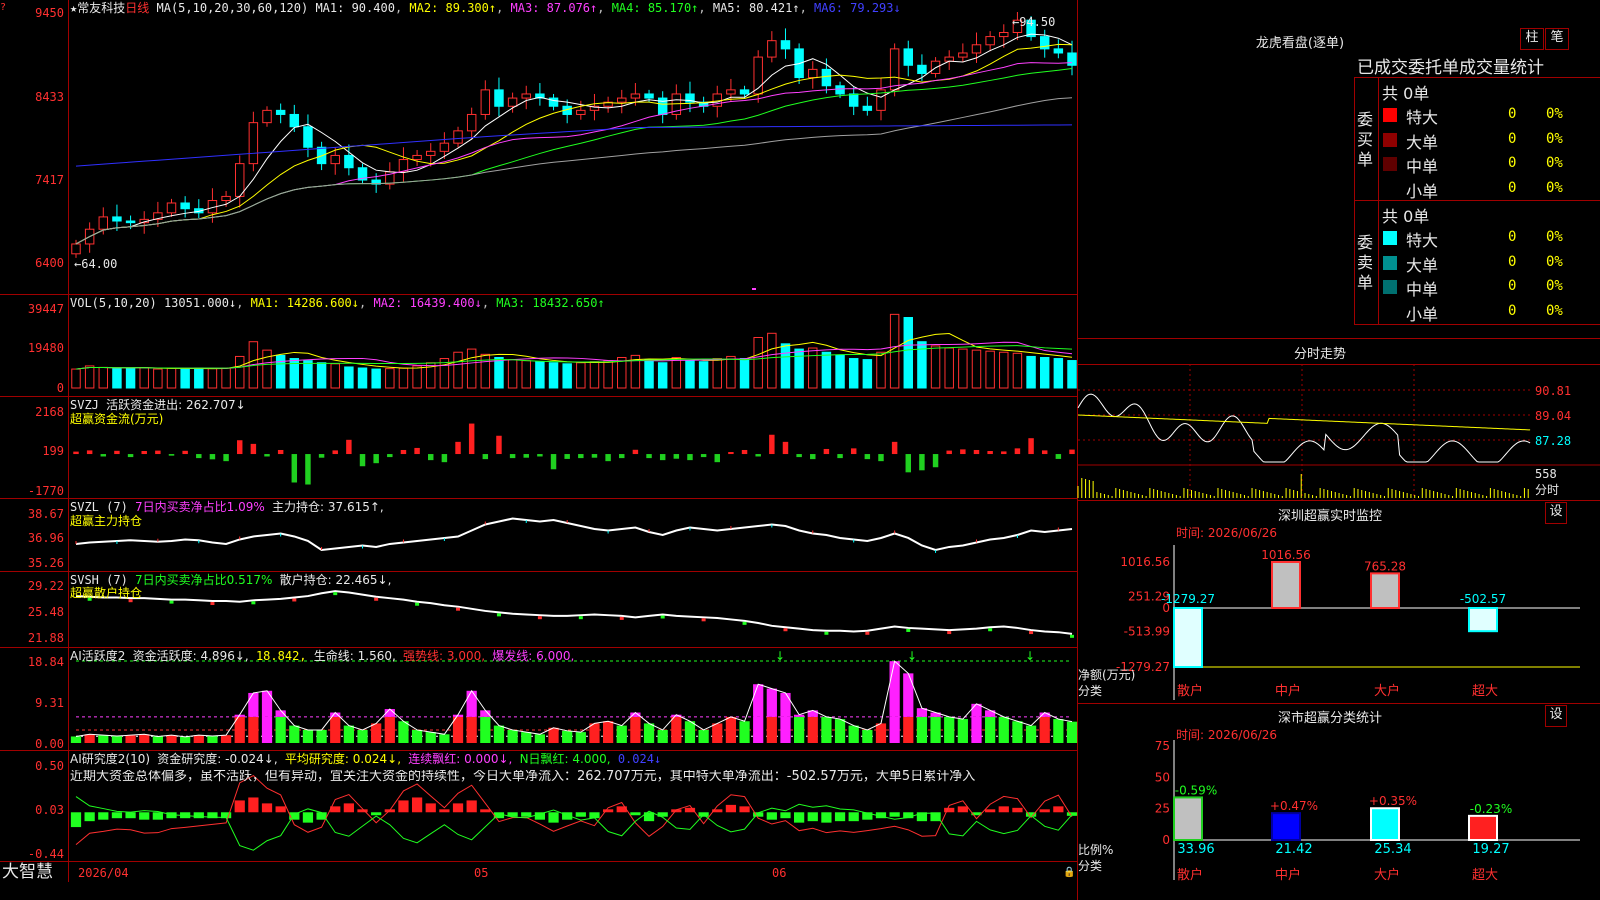  What do you see at coordinates (1069, 873) in the screenshot?
I see `lock-icon: 🔒` at bounding box center [1069, 873].